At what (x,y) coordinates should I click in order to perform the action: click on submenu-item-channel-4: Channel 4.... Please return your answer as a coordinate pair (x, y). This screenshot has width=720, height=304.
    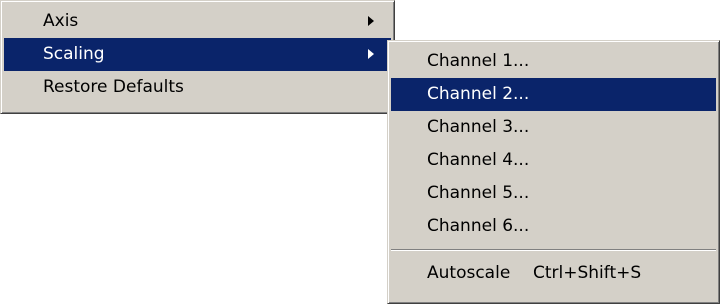
    Looking at the image, I should click on (553, 160).